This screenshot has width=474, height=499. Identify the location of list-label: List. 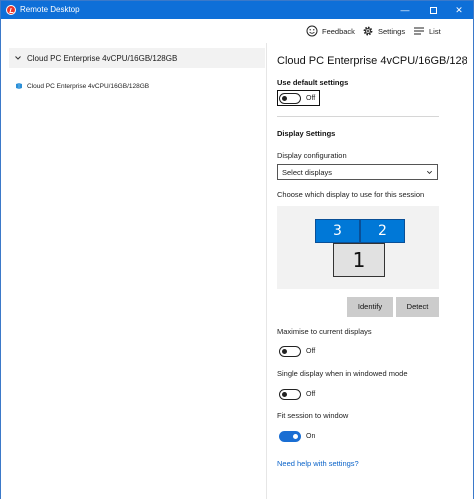
(435, 31).